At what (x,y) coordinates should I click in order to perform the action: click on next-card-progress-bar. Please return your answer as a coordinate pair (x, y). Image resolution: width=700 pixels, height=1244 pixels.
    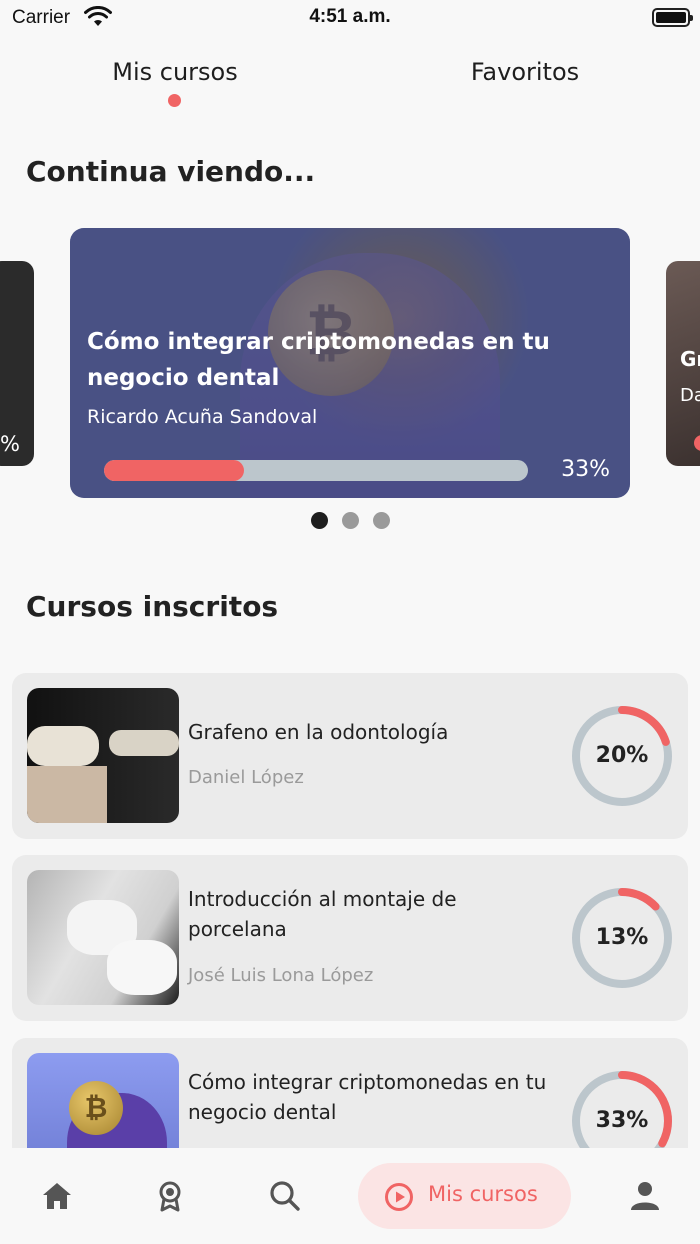
    Looking at the image, I should click on (697, 443).